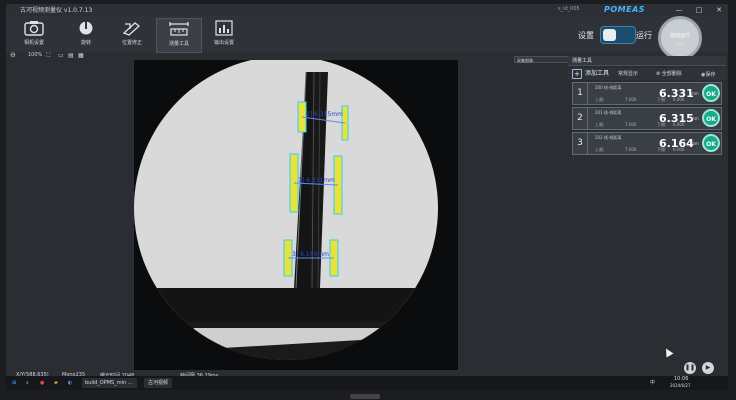 The width and height of the screenshot is (736, 400). What do you see at coordinates (609, 35) in the screenshot?
I see `toggle-knob` at bounding box center [609, 35].